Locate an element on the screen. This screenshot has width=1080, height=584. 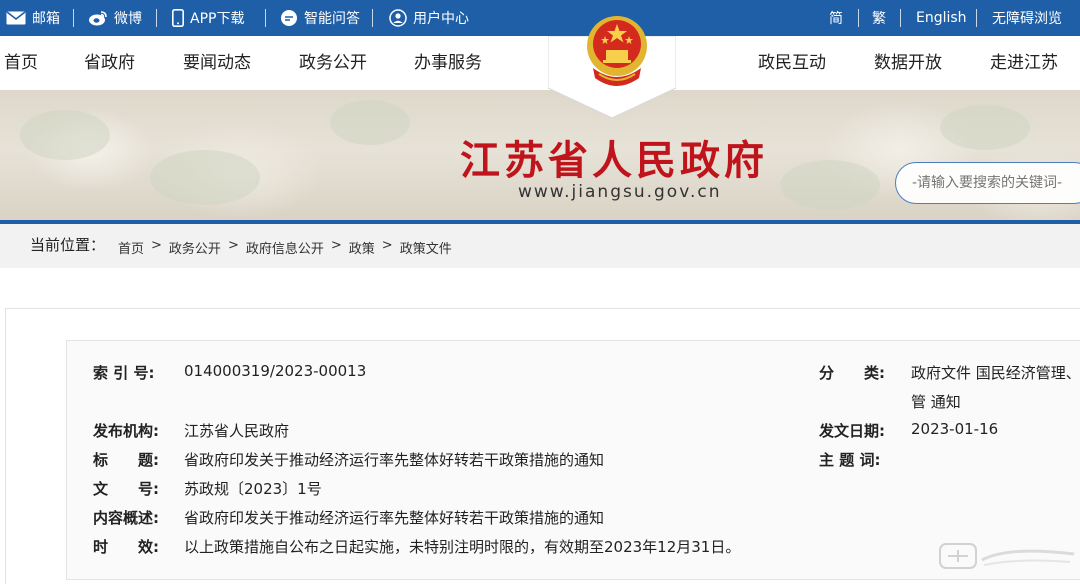
document-number-value: 苏政规〔2023〕1号 is located at coordinates (253, 489).